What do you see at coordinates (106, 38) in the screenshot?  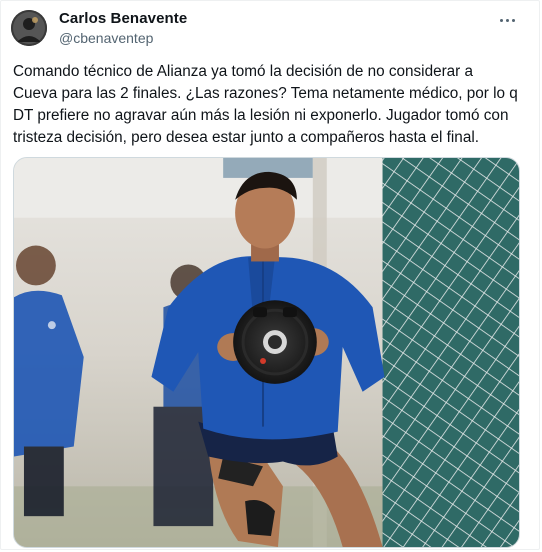 I see `author-handle: @cbenaventep` at bounding box center [106, 38].